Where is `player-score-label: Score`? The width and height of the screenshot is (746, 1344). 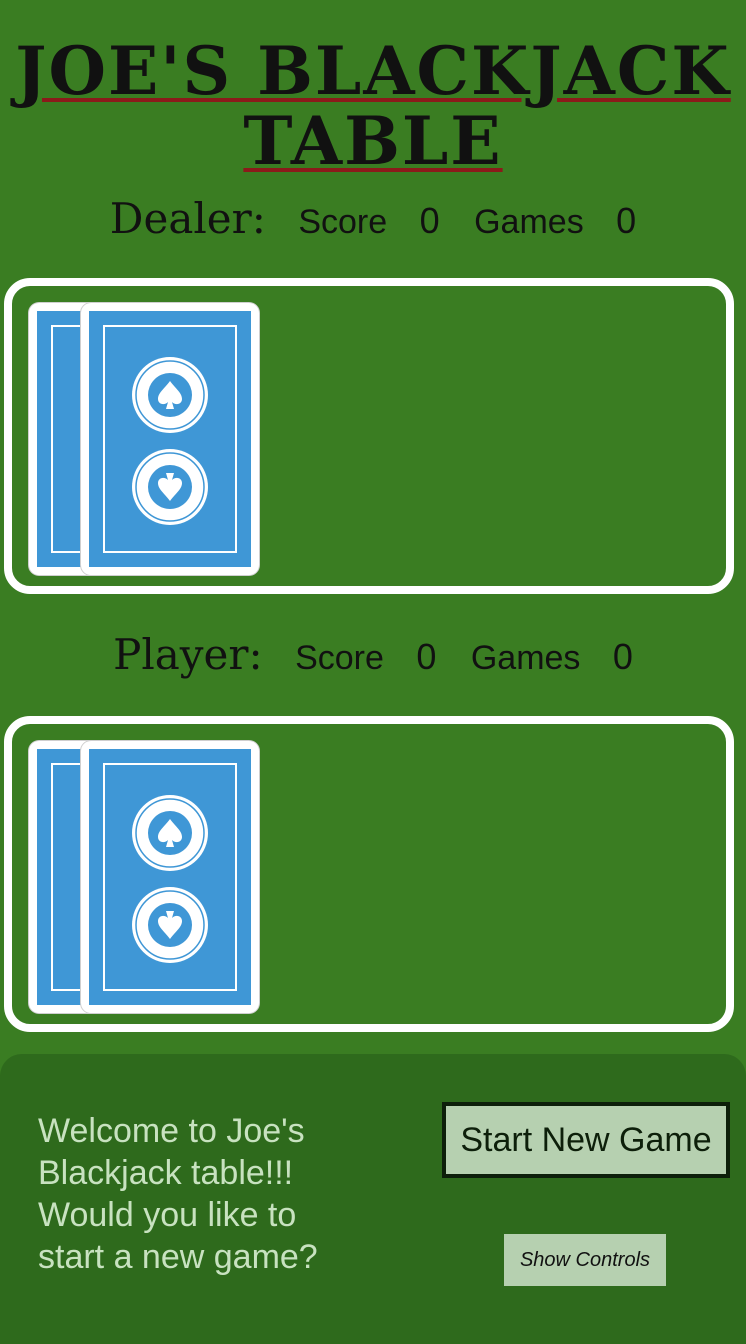
player-score-label: Score is located at coordinates (339, 658).